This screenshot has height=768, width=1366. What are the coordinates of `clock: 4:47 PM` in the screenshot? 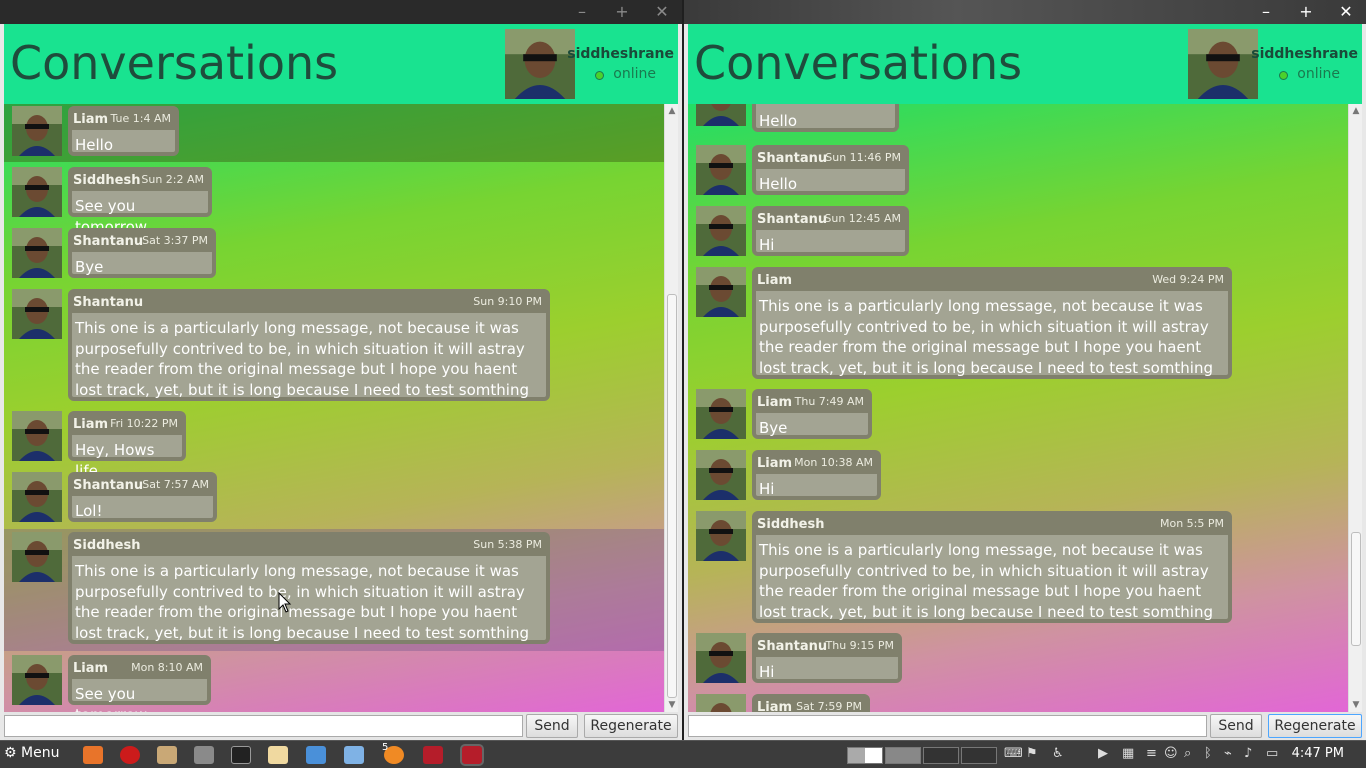 It's located at (1318, 753).